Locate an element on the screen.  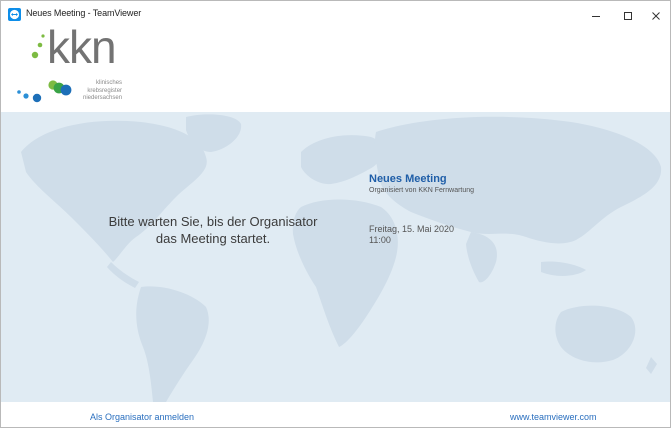
window-title: Neues Meeting - TeamViewer is located at coordinates (84, 13).